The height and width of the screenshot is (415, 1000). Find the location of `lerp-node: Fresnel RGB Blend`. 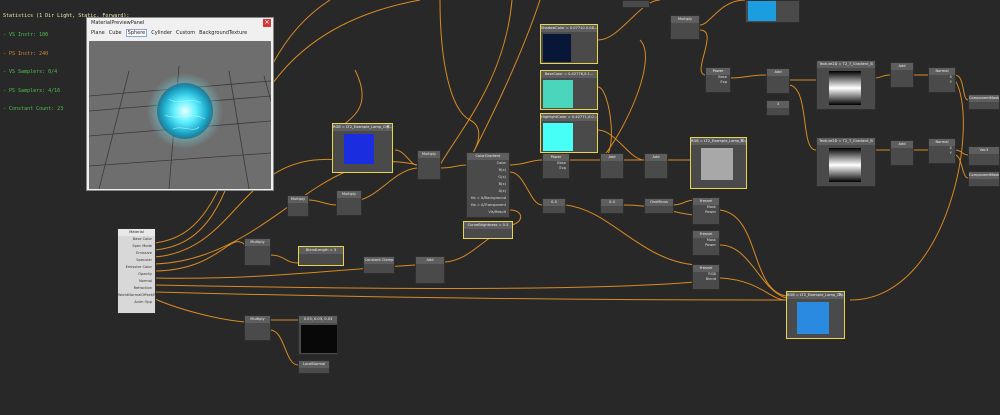

lerp-node: Fresnel RGB Blend is located at coordinates (706, 277).